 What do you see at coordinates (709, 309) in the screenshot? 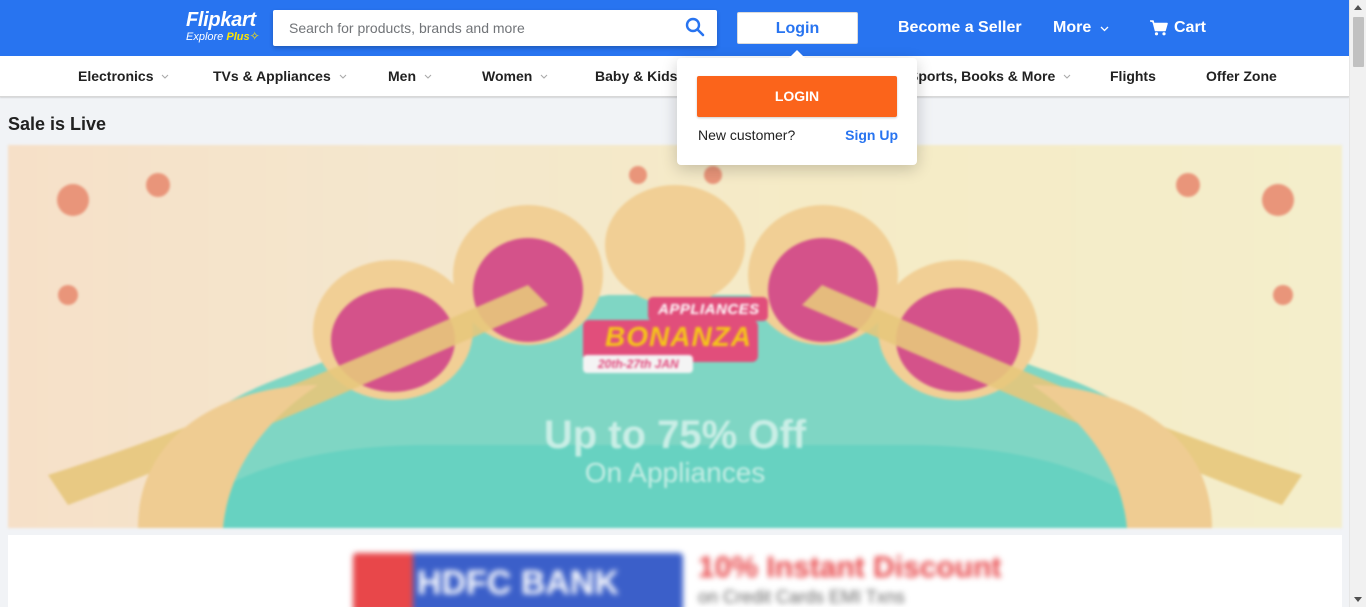
I see `banner-tag-small: APPLIANCES` at bounding box center [709, 309].